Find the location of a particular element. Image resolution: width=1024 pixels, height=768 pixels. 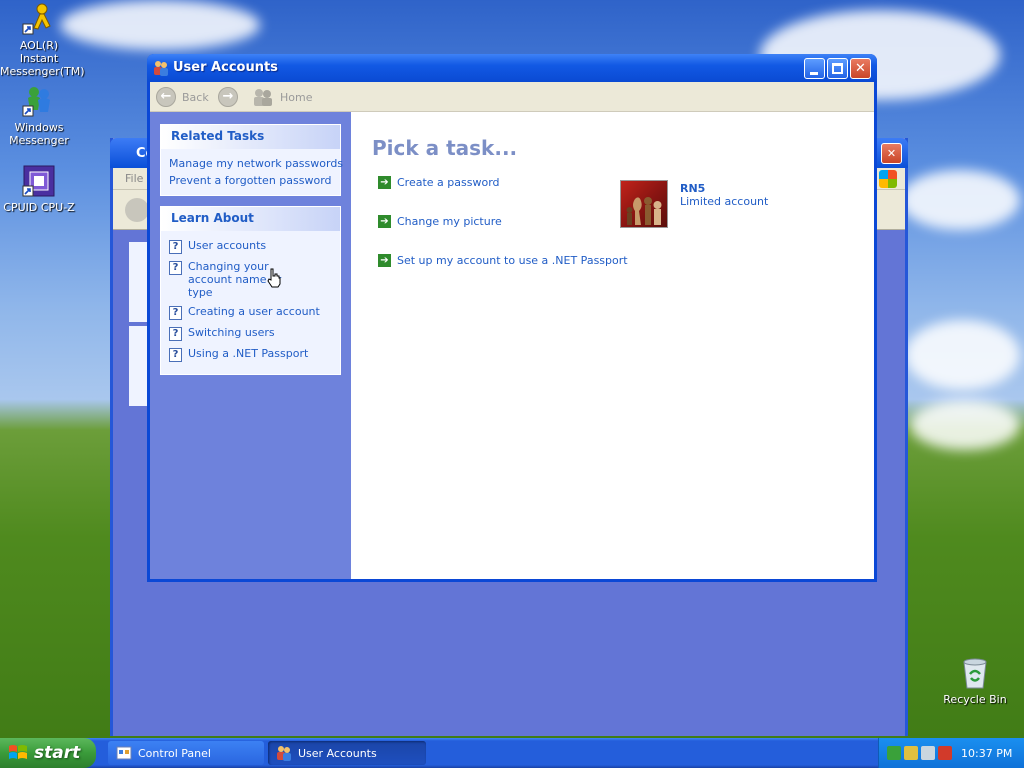

menu-file: File is located at coordinates (134, 178).